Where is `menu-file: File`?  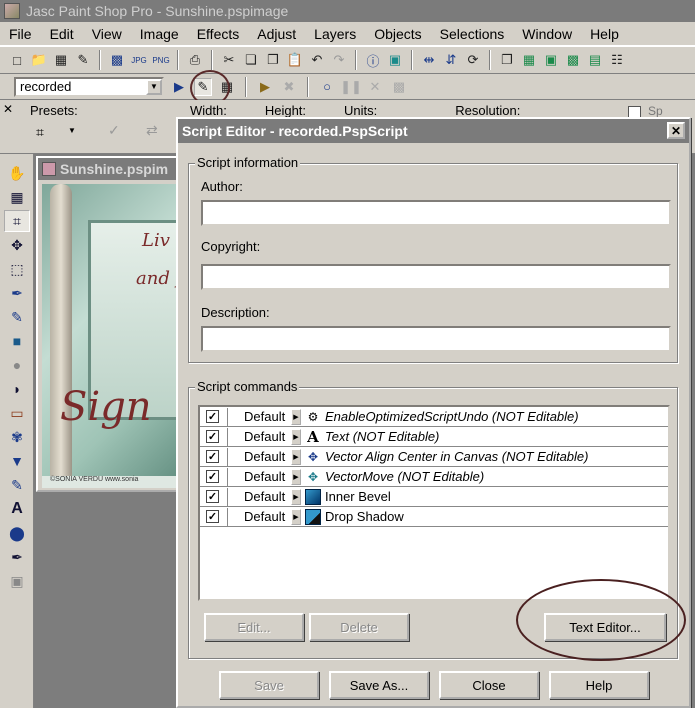
menu-file: File is located at coordinates (20, 34).